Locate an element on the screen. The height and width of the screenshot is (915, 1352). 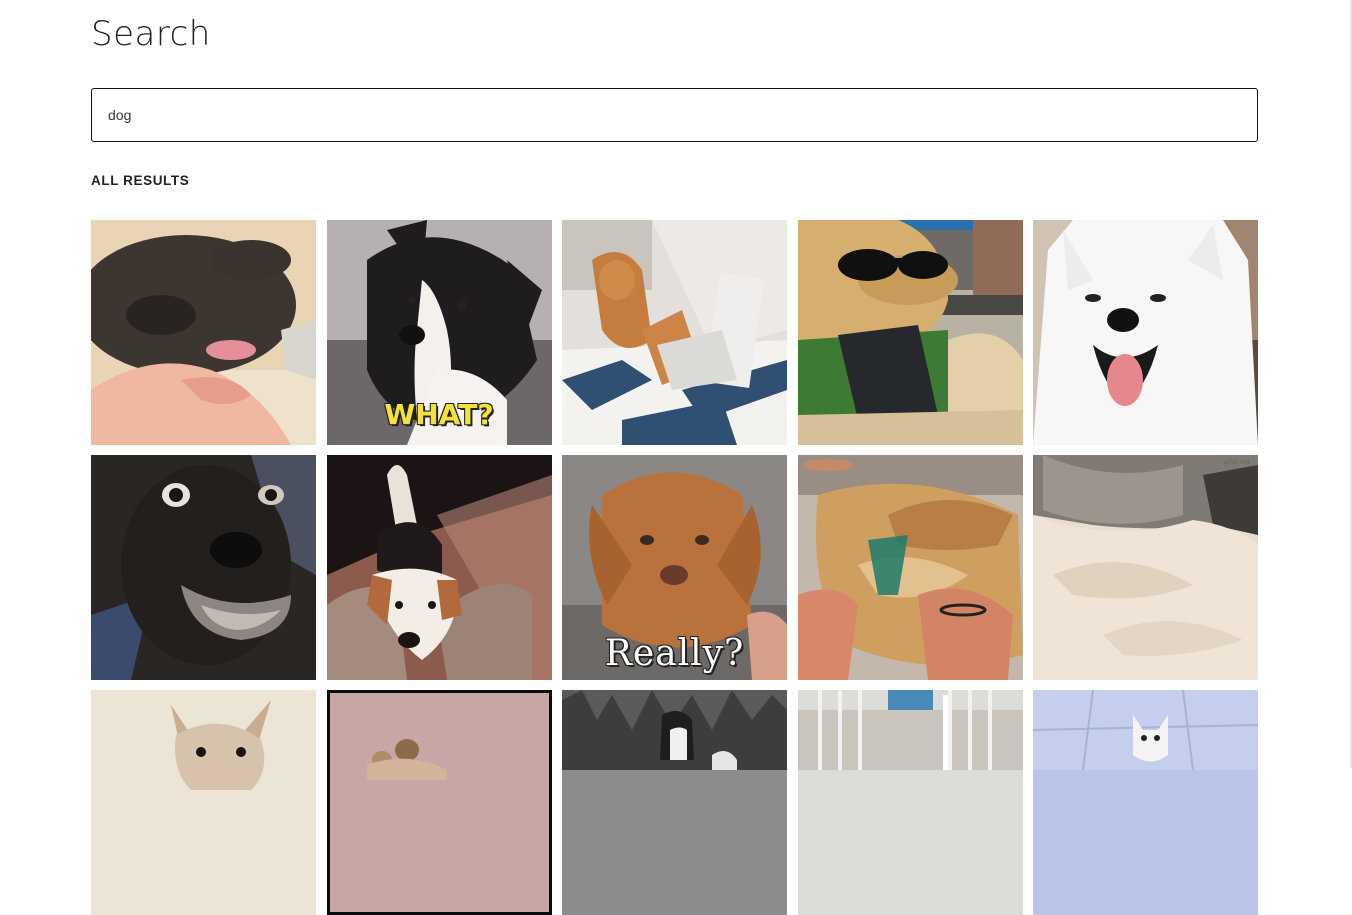
sleepy-black-dog-image is located at coordinates (203, 332).